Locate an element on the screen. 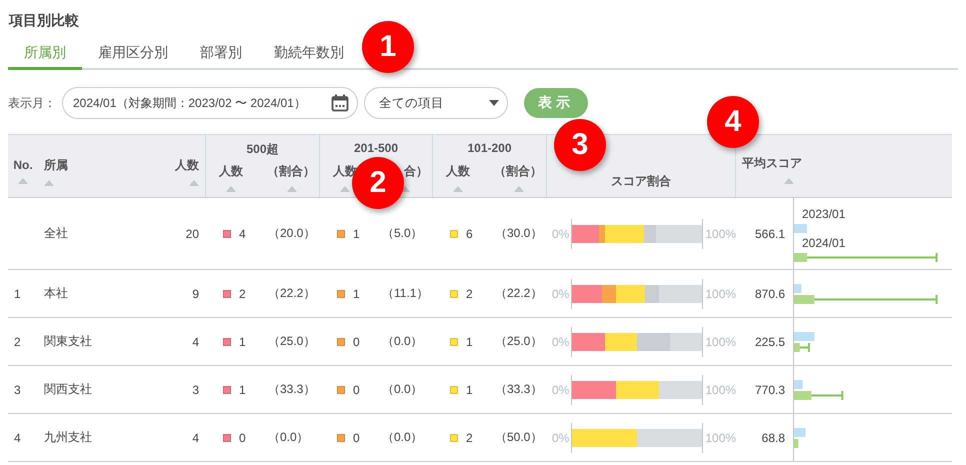 The image size is (966, 465). month-label: 表示月： is located at coordinates (32, 103).